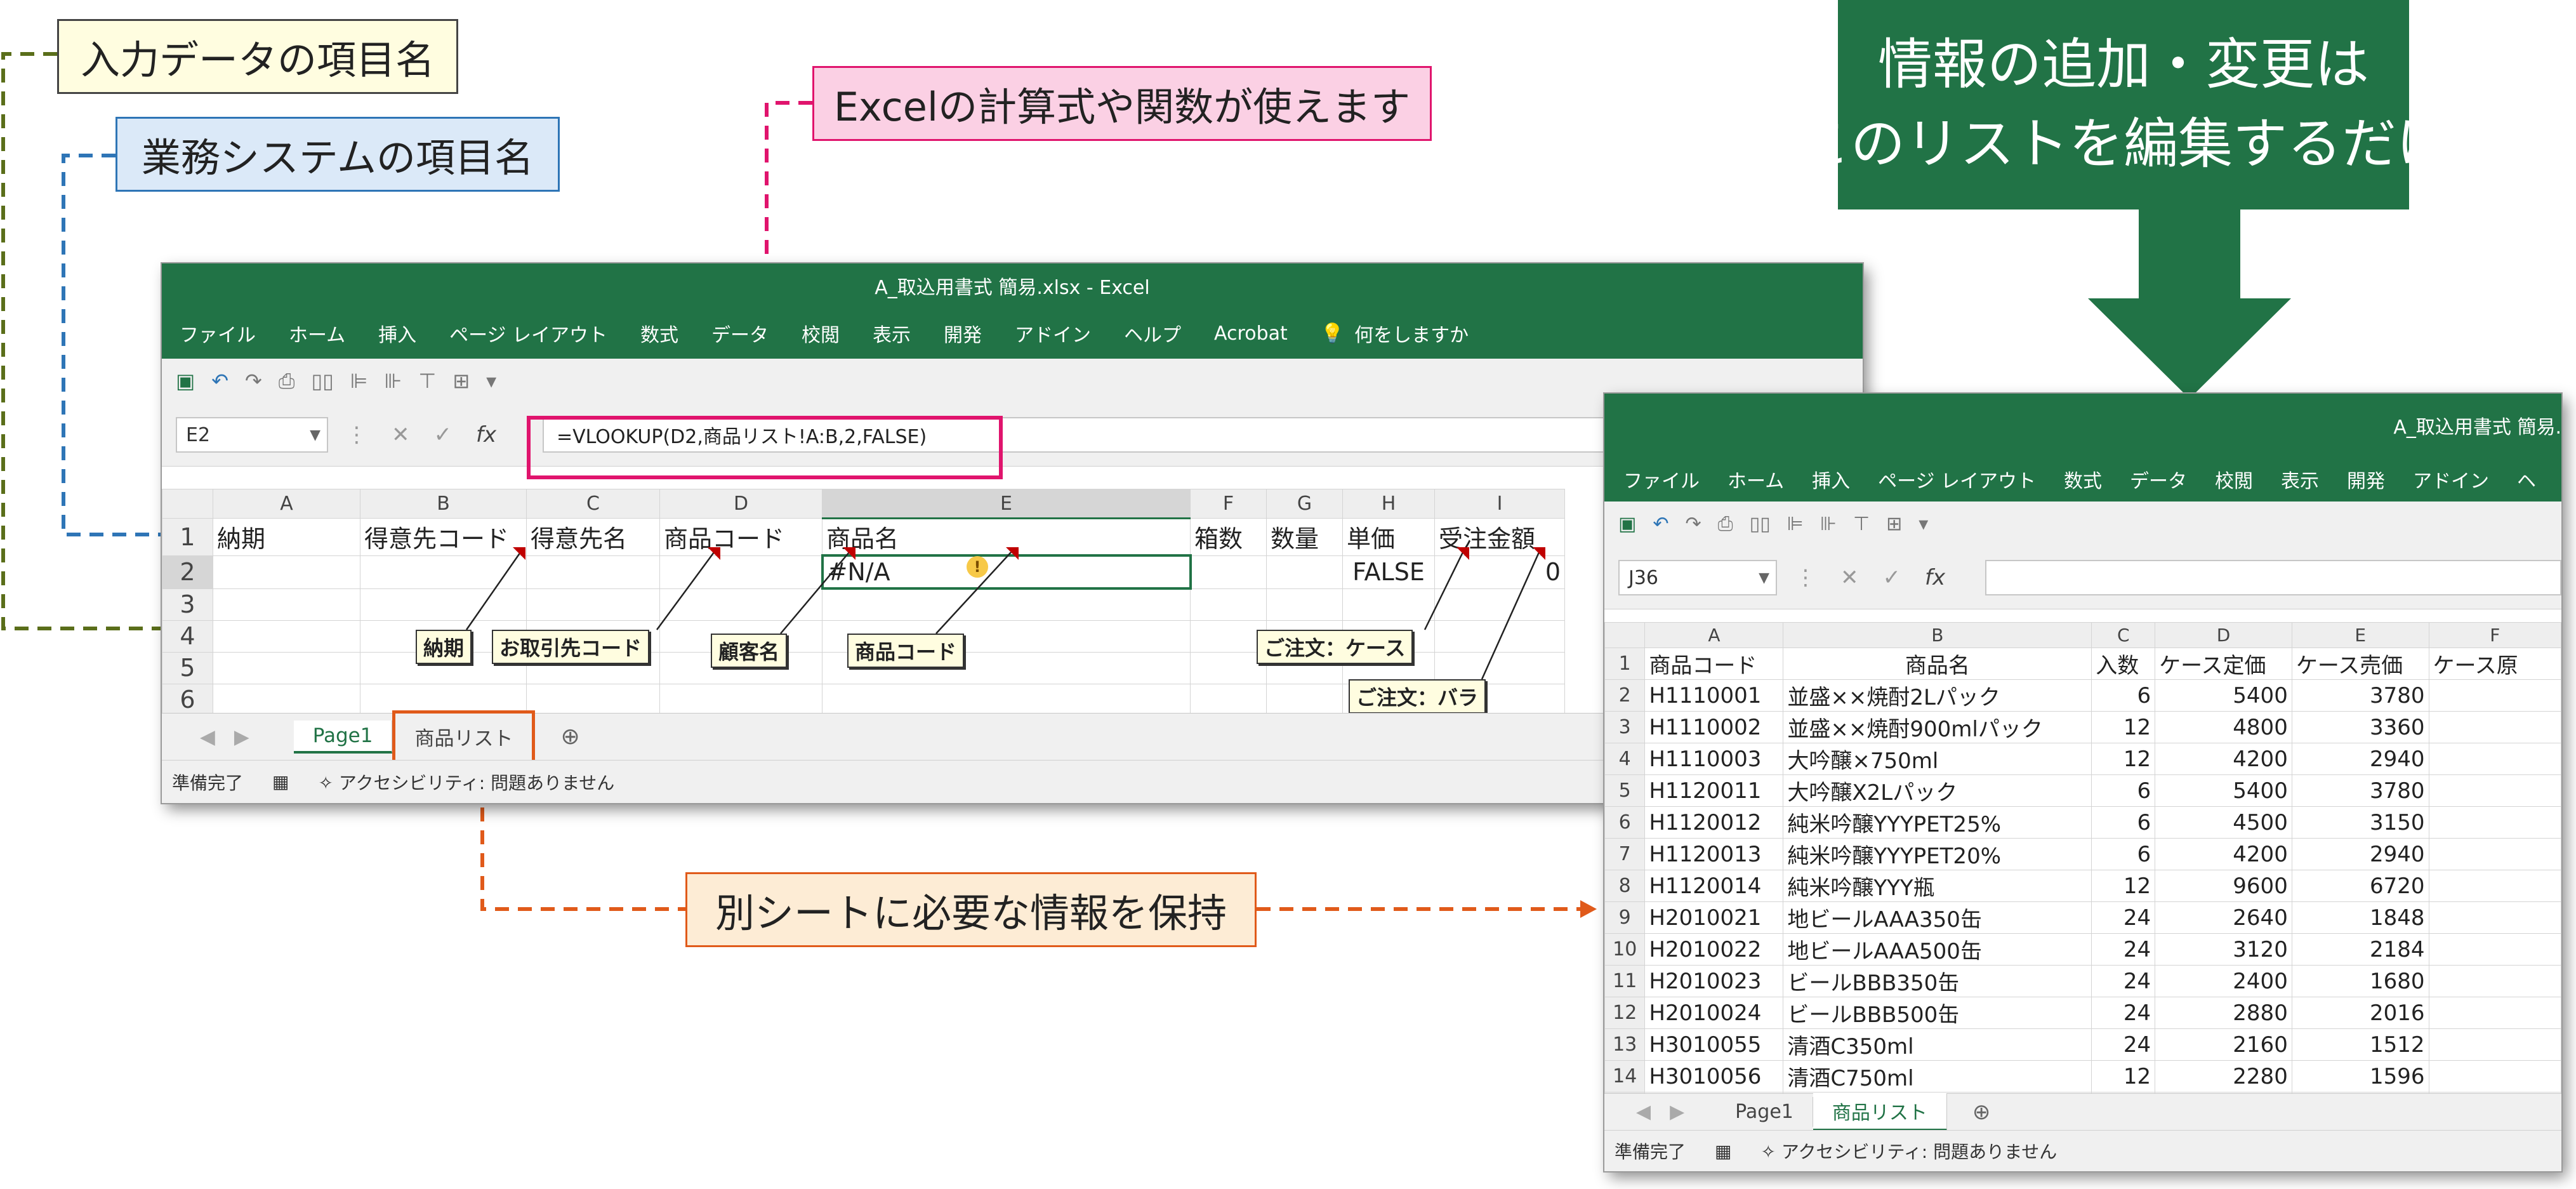 This screenshot has width=2576, height=1189. I want to click on w2-print-icon: ⎙, so click(1725, 524).